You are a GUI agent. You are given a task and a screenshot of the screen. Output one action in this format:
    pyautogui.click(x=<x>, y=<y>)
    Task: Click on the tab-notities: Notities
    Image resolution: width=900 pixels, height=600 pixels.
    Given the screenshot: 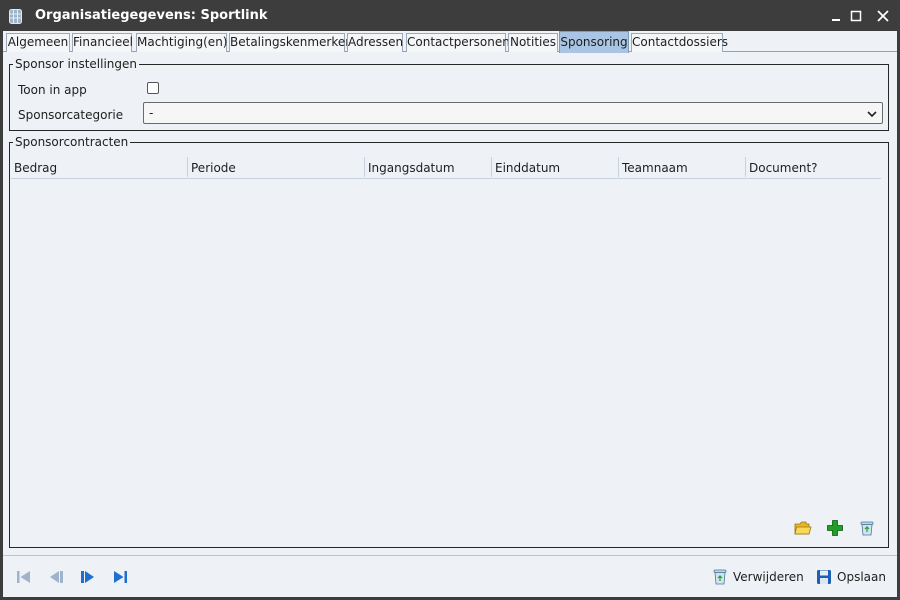 What is the action you would take?
    pyautogui.click(x=533, y=42)
    